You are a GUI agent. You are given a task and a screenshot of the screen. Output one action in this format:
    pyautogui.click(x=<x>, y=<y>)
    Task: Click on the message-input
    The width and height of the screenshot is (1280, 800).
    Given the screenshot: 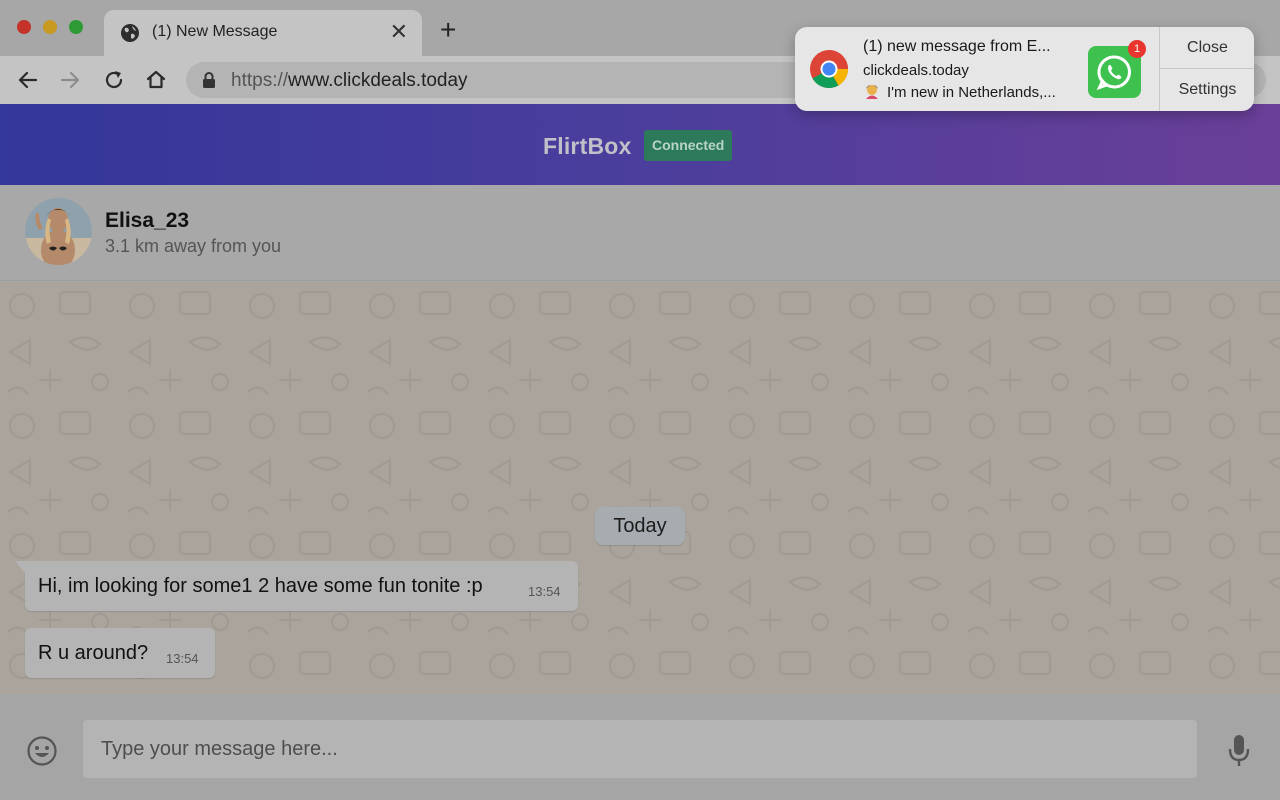 What is the action you would take?
    pyautogui.click(x=640, y=749)
    